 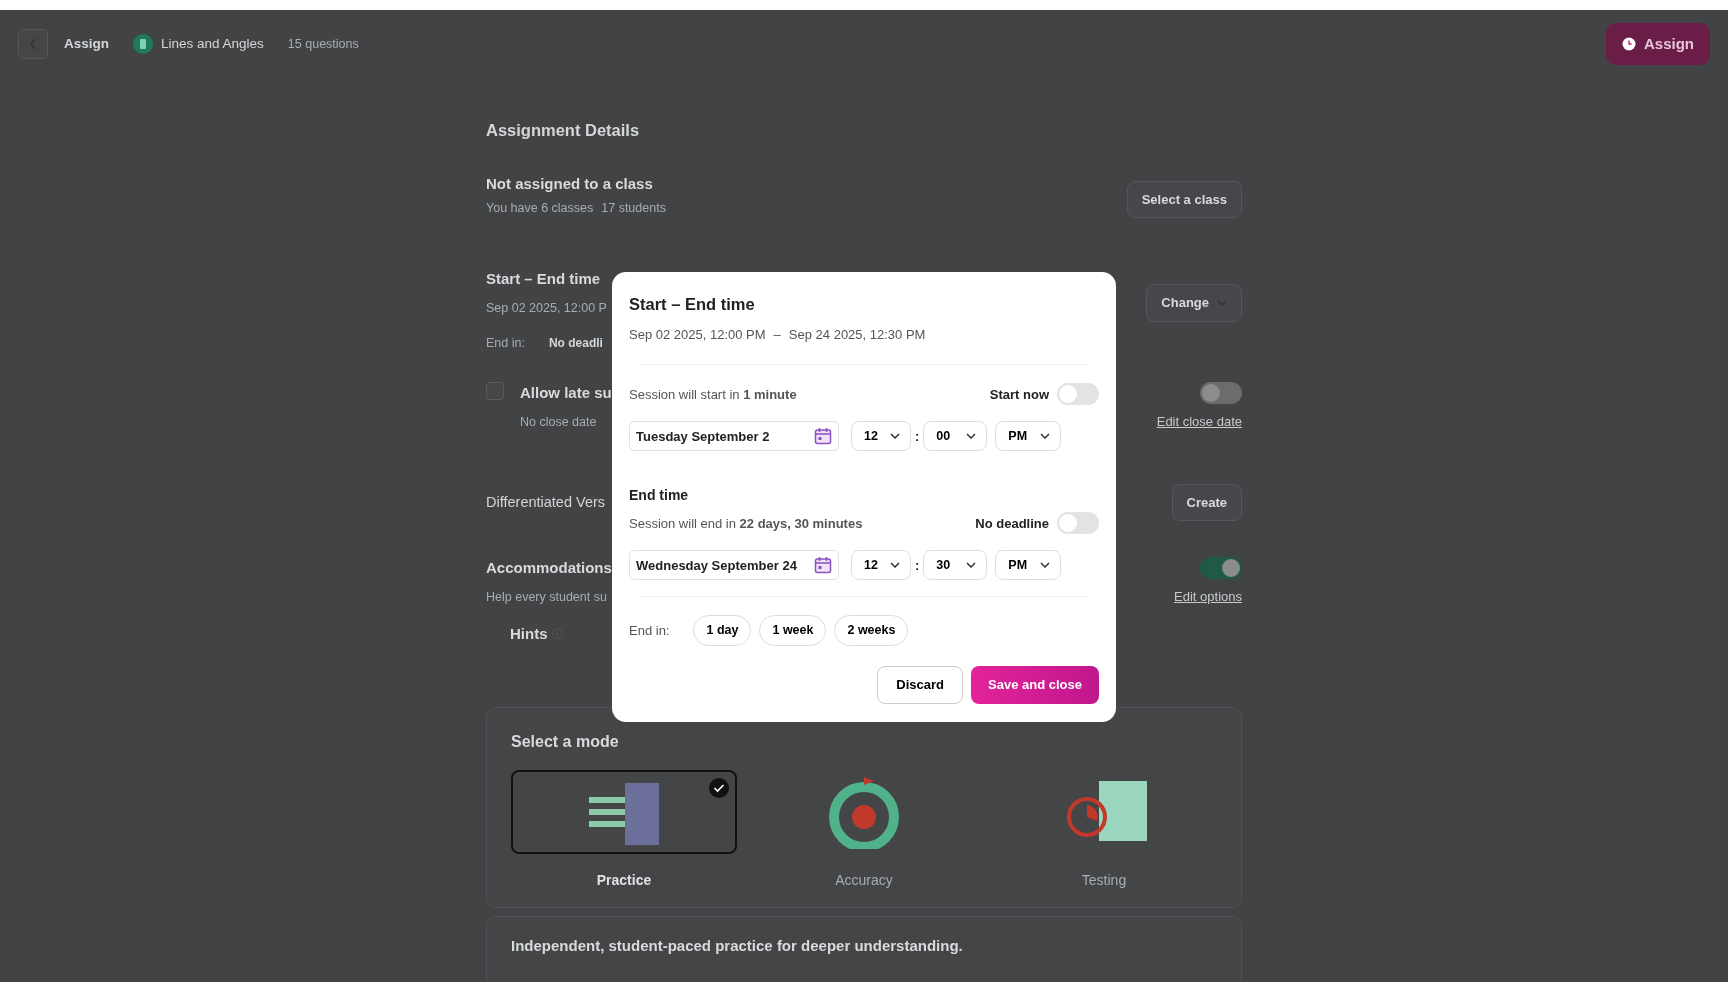 What do you see at coordinates (143, 44) in the screenshot?
I see `quiz-icon` at bounding box center [143, 44].